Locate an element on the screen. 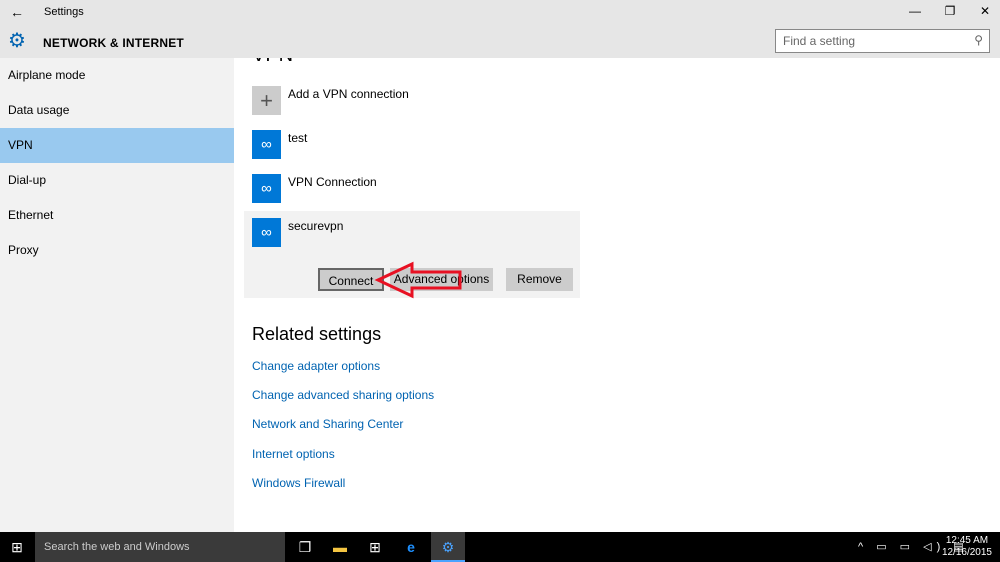  minimize-button: — is located at coordinates (915, 11).